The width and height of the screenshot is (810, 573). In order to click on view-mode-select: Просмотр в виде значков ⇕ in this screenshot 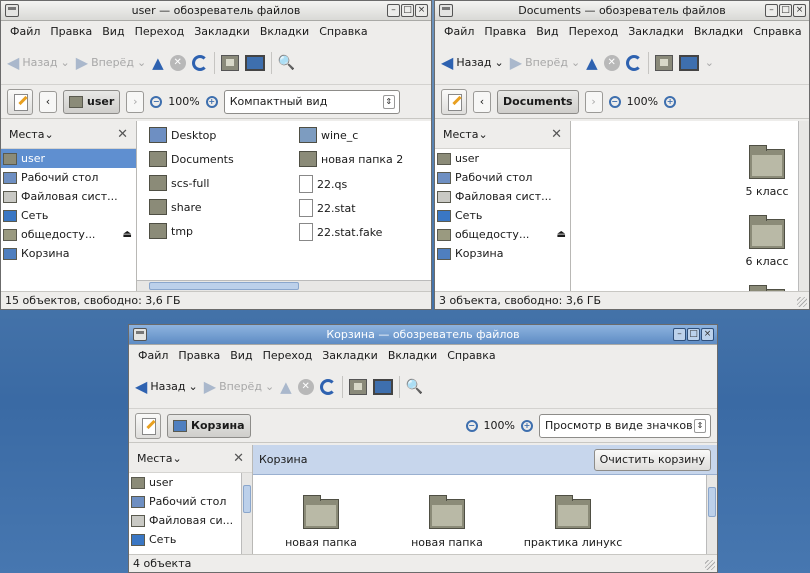, I will do `click(625, 425)`.